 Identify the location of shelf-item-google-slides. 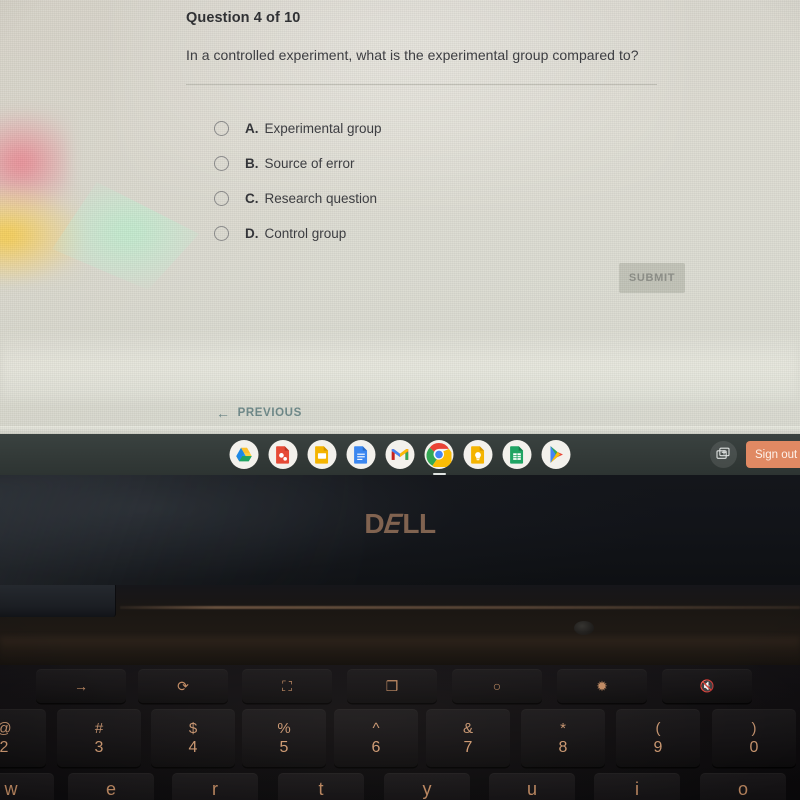
(322, 454).